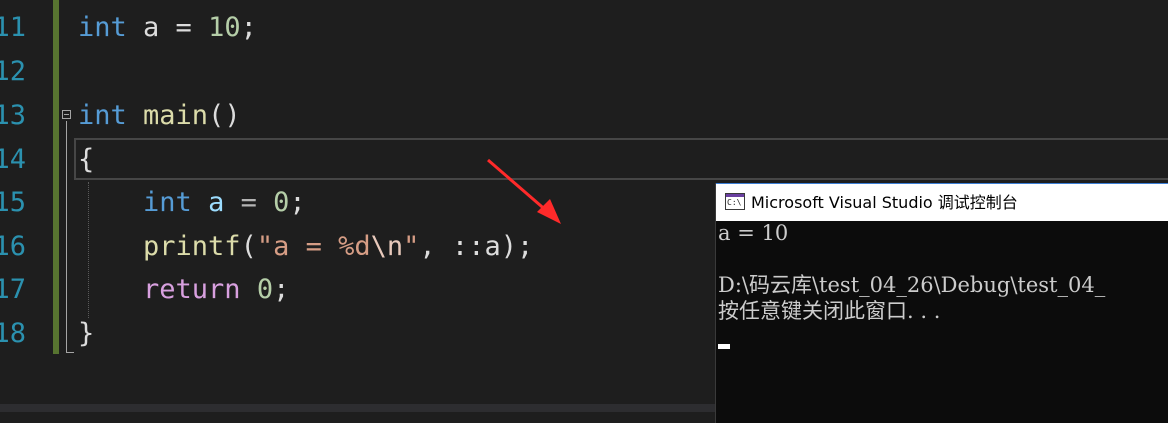  I want to click on console-output-line: 按任意键关闭此窗口. . ., so click(829, 311).